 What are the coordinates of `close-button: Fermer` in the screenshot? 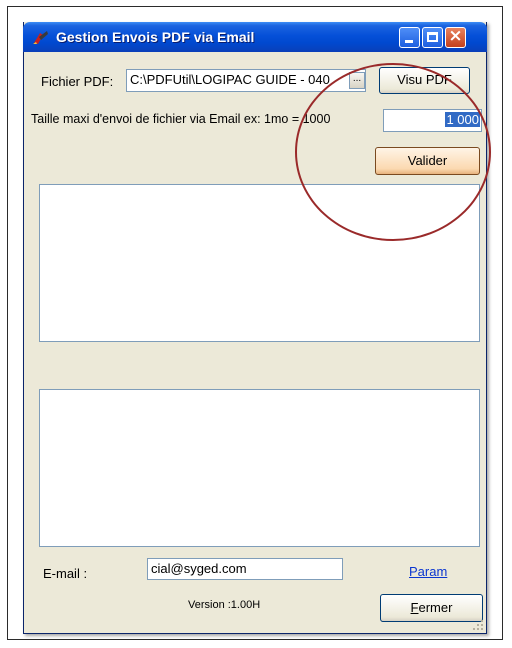 It's located at (431, 608).